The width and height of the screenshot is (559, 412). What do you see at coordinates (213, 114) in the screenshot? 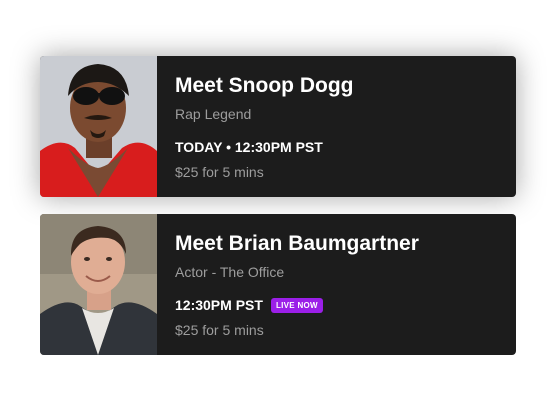
I see `celebrity-subtitle: Rap Legend` at bounding box center [213, 114].